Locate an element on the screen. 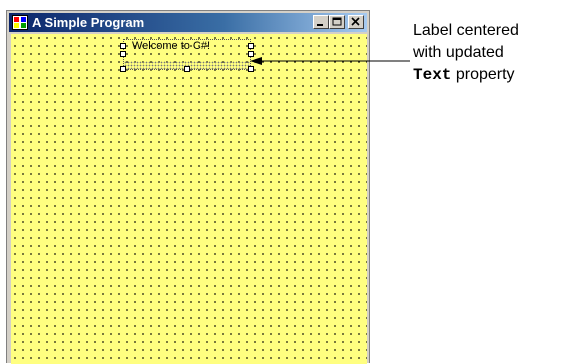 Image resolution: width=571 pixels, height=364 pixels. callout-line-2: with updated is located at coordinates (458, 52).